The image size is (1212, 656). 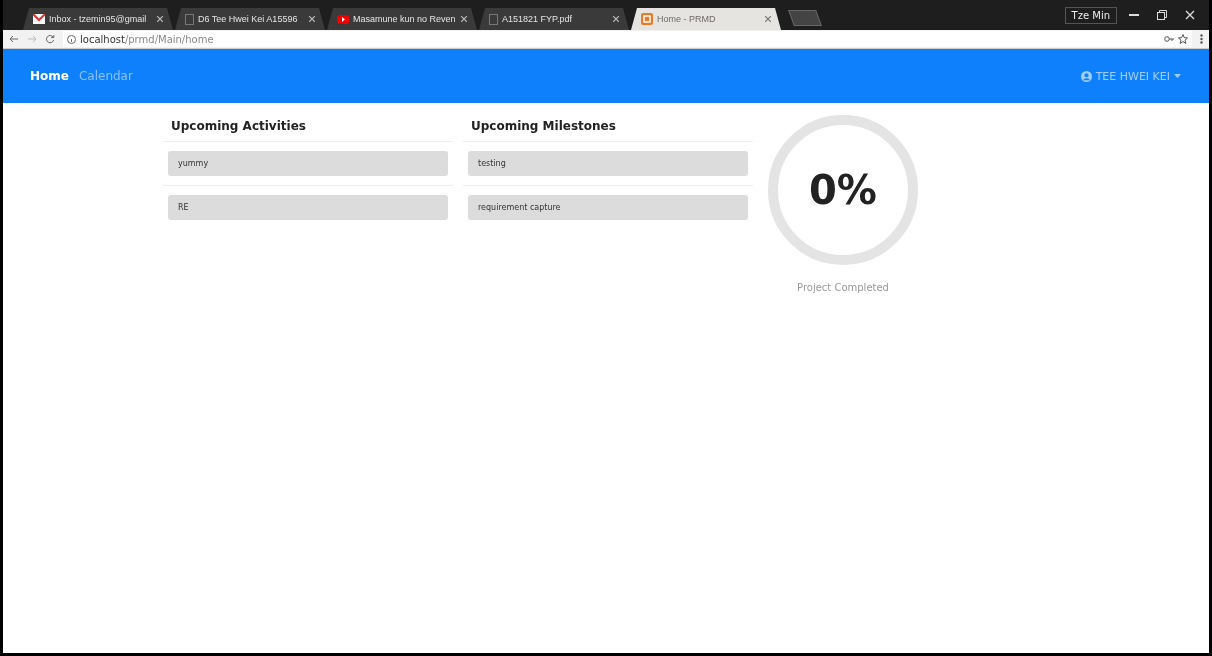 What do you see at coordinates (39, 19) in the screenshot?
I see `mail-icon` at bounding box center [39, 19].